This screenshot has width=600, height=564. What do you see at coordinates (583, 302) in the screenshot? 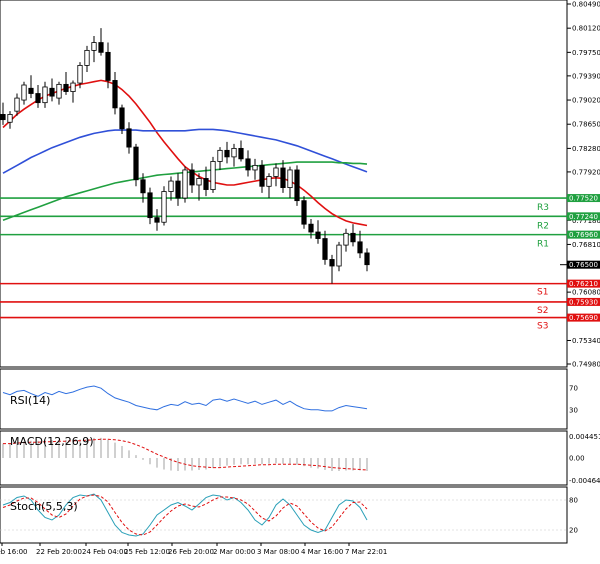
I see `support-price-tag-label: 0.75930` at bounding box center [583, 302].